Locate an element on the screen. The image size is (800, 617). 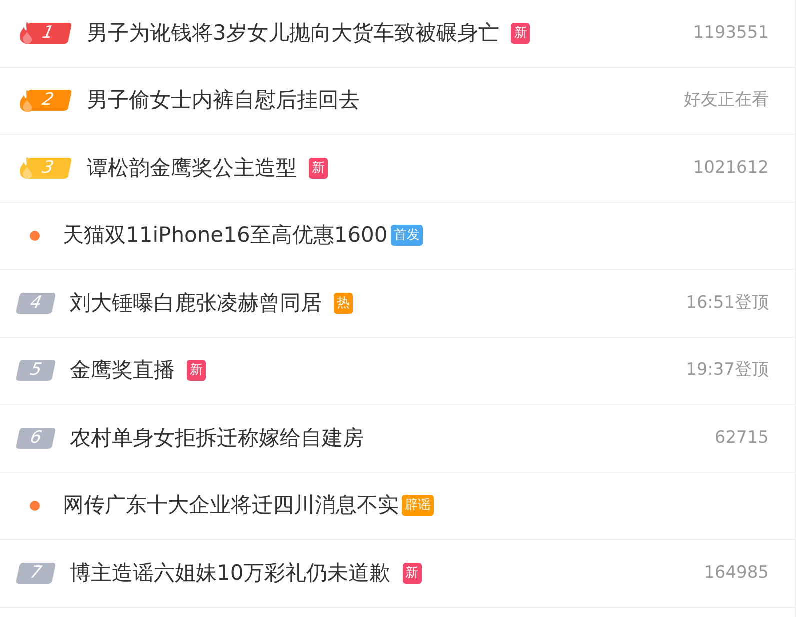
heat-count: 164985 is located at coordinates (736, 573).